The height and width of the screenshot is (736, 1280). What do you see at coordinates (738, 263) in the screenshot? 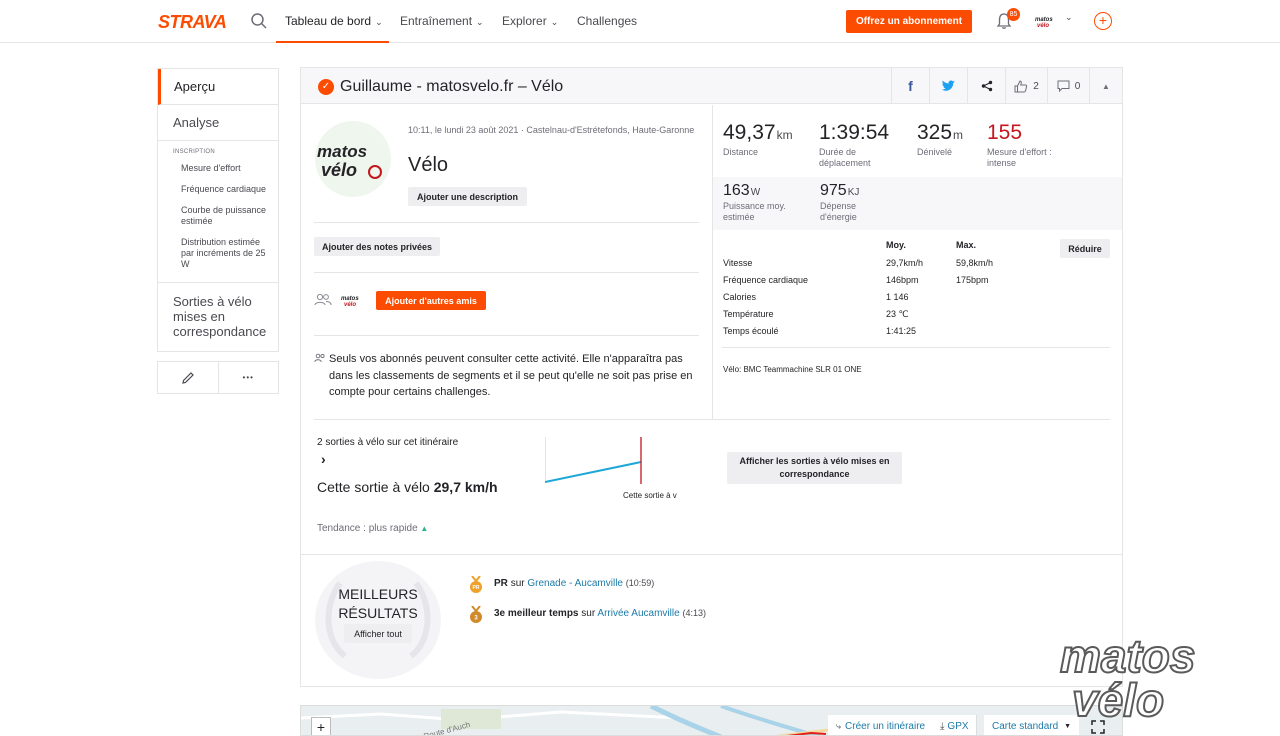
I see `table-row-label: Vitesse` at bounding box center [738, 263].